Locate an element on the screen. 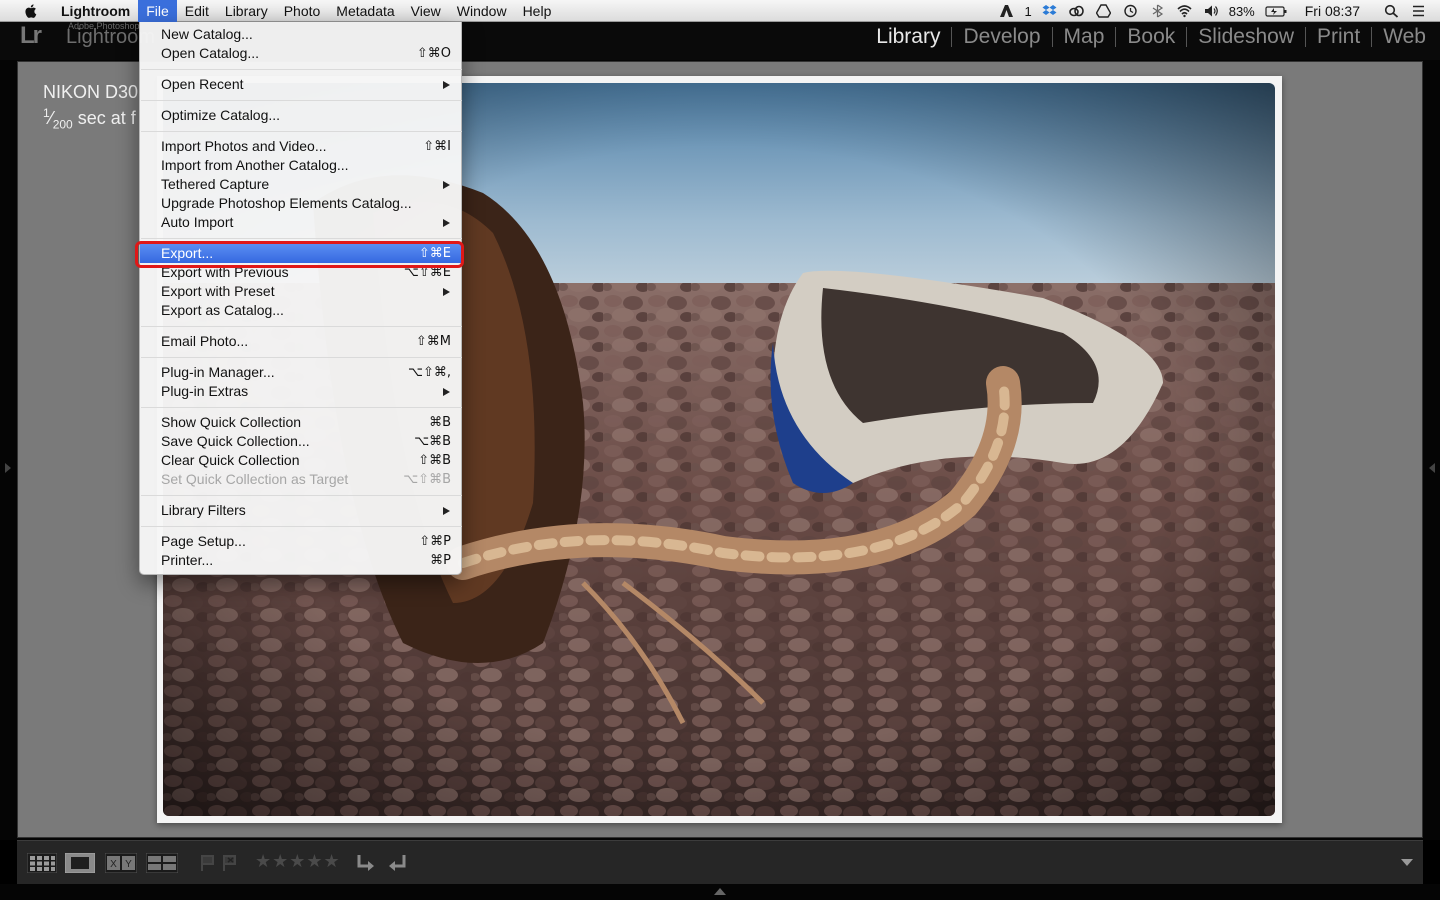 This screenshot has width=1440, height=900. menu-item-import-photos: Import Photos and Video... ⇧⌘I is located at coordinates (301, 146).